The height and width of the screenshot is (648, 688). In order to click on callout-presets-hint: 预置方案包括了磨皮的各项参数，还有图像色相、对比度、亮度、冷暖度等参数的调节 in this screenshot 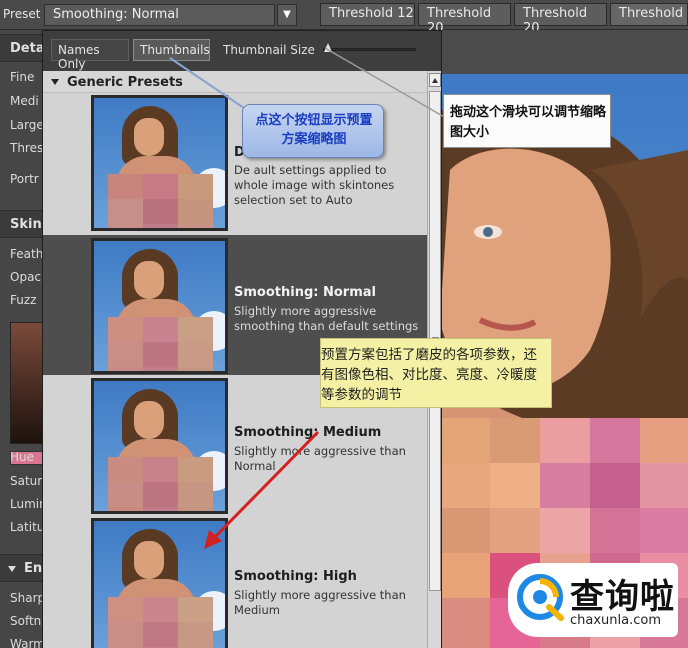, I will do `click(436, 373)`.